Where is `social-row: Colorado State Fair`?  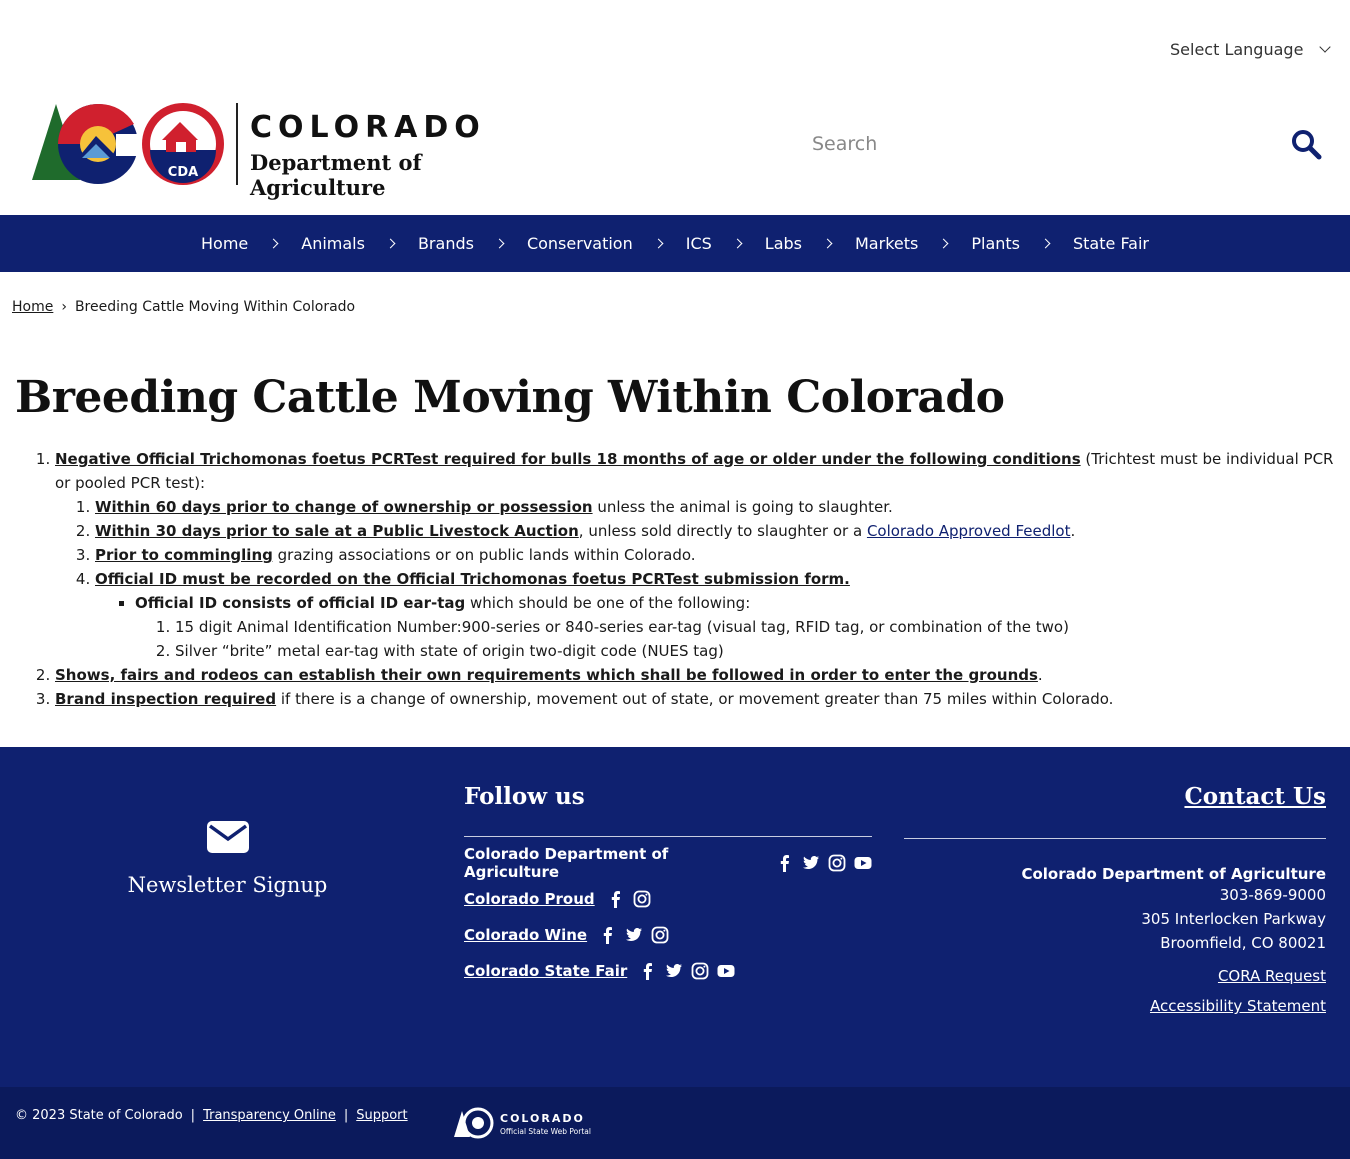 social-row: Colorado State Fair is located at coordinates (668, 971).